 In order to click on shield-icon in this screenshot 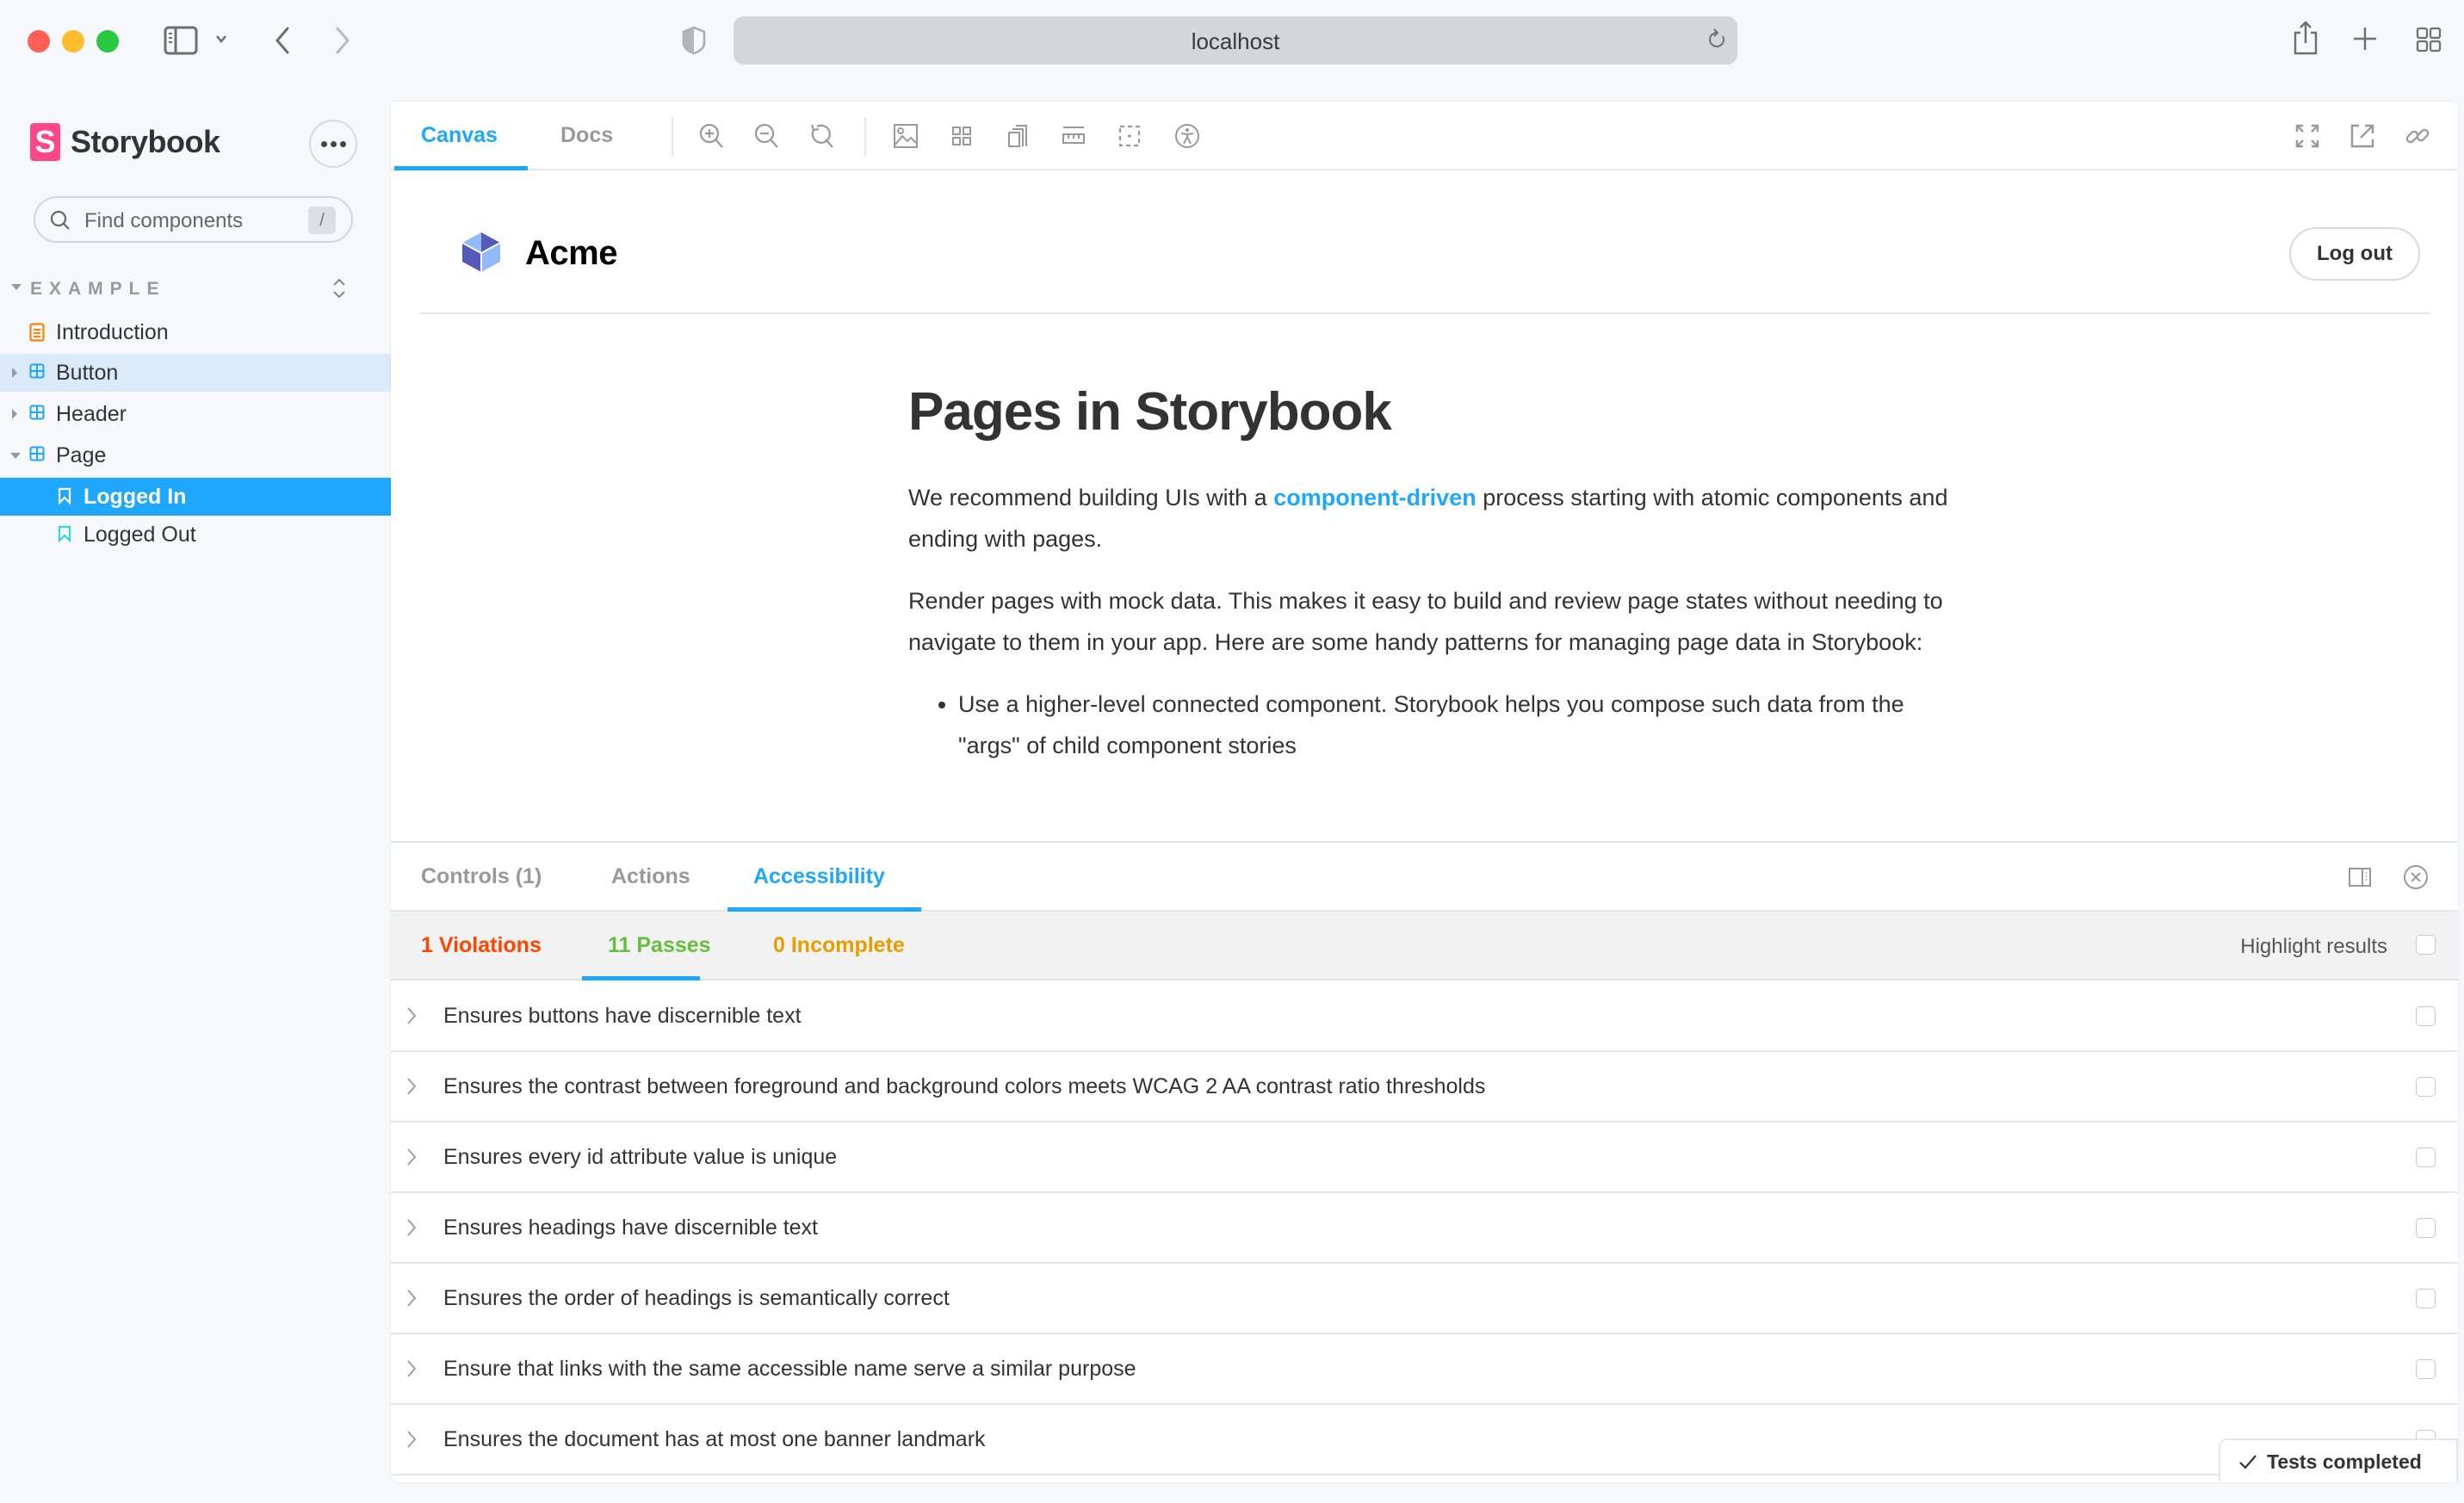, I will do `click(694, 43)`.